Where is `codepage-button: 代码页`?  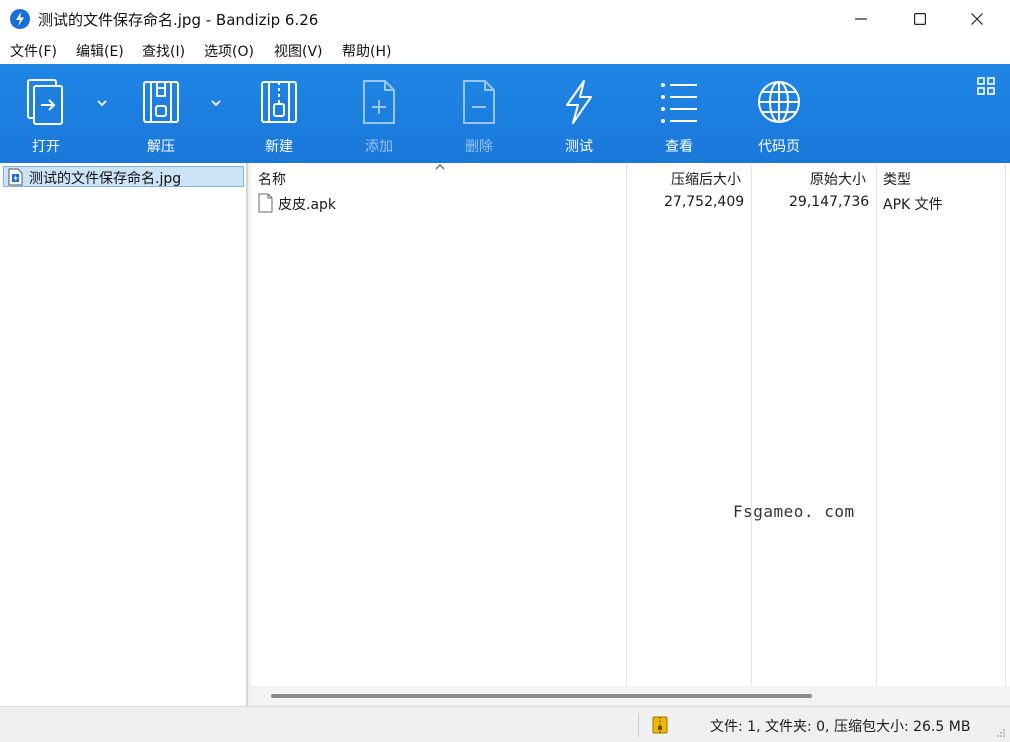 codepage-button: 代码页 is located at coordinates (779, 113).